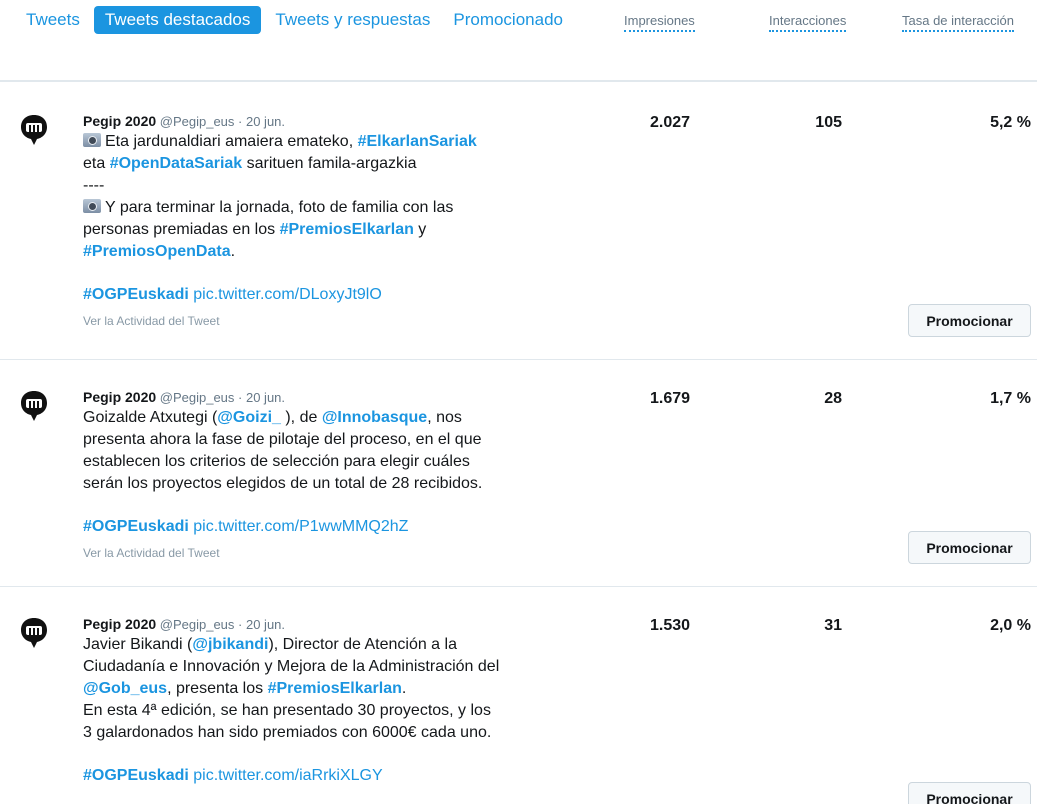  Describe the element at coordinates (249, 417) in the screenshot. I see `mention-link: @Goizi_` at that location.